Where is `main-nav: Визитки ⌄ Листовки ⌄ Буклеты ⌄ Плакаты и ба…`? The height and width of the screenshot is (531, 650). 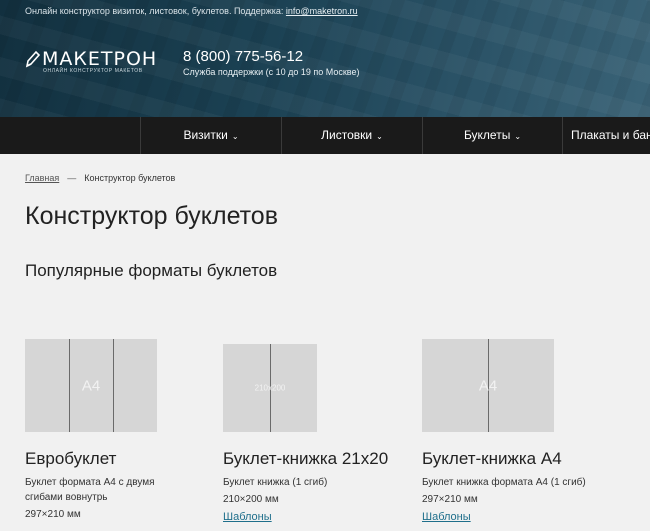
main-nav: Визитки ⌄ Листовки ⌄ Буклеты ⌄ Плакаты и ба… is located at coordinates (325, 135).